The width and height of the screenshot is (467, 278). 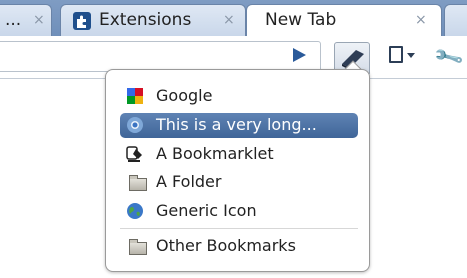 I want to click on globe-icon, so click(x=135, y=211).